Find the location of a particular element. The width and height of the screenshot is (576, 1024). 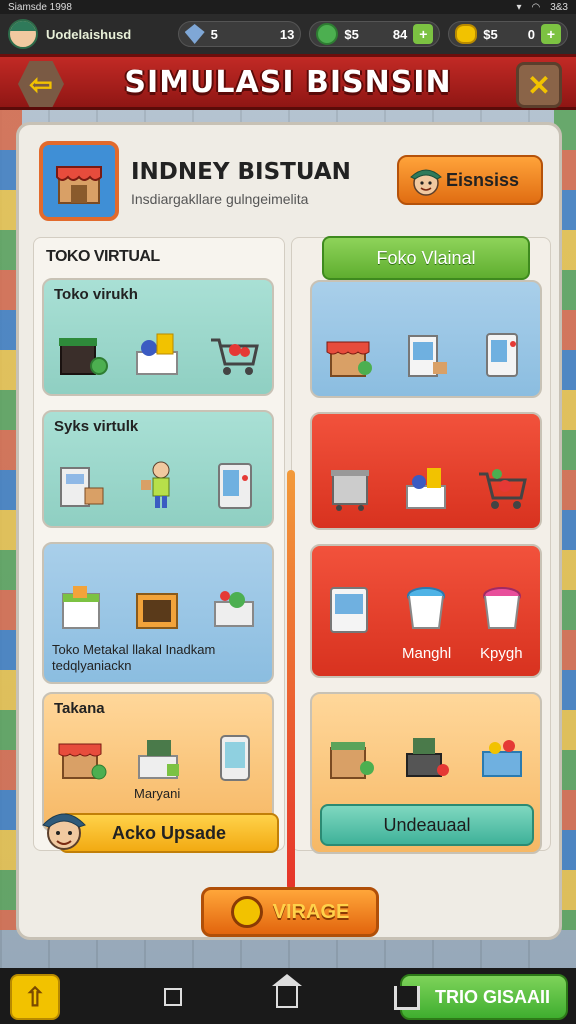

upgrade-button: Acko Upsade is located at coordinates (169, 833).